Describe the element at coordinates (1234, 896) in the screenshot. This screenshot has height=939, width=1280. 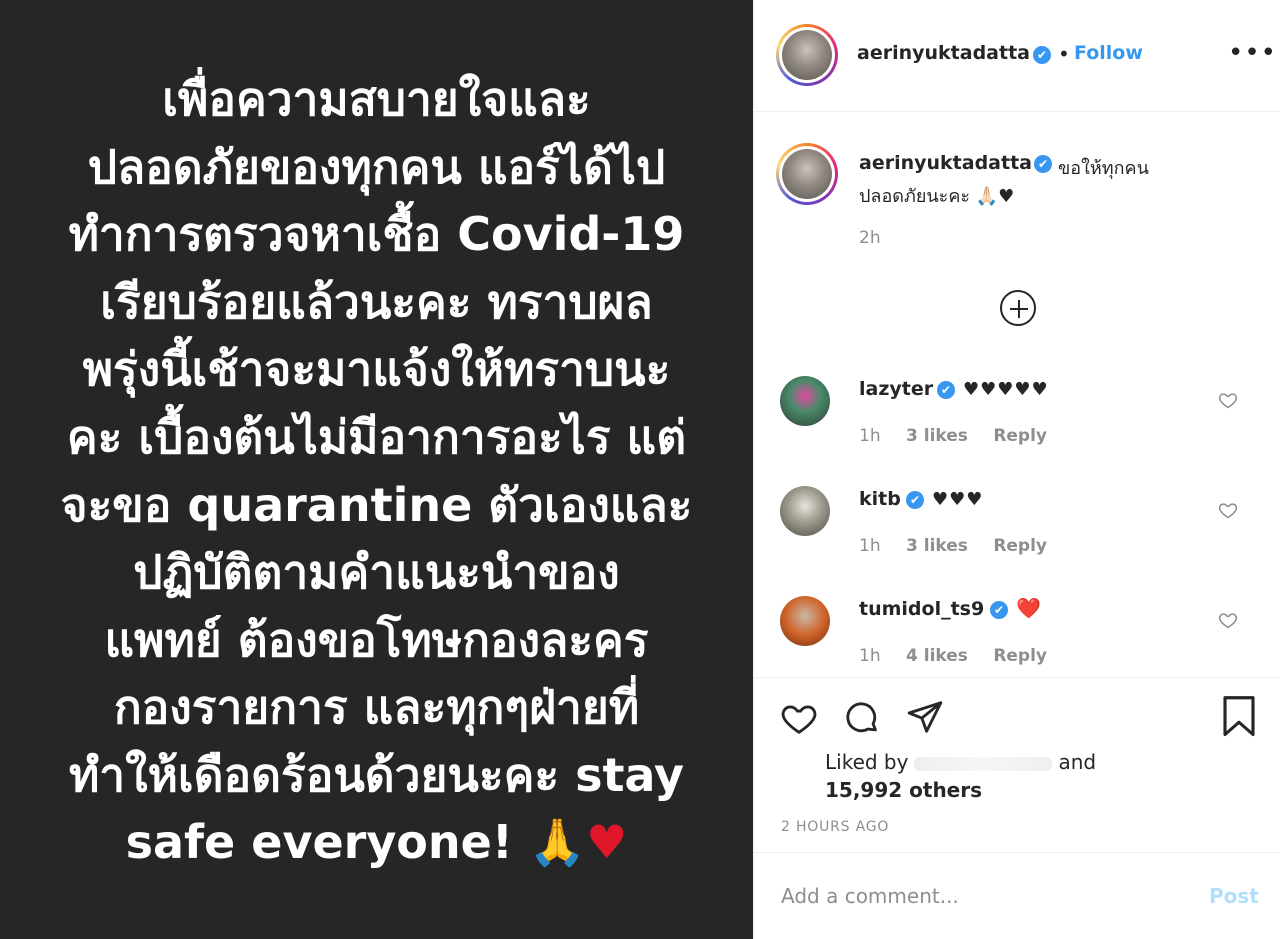
I see `post-comment-button: Post` at that location.